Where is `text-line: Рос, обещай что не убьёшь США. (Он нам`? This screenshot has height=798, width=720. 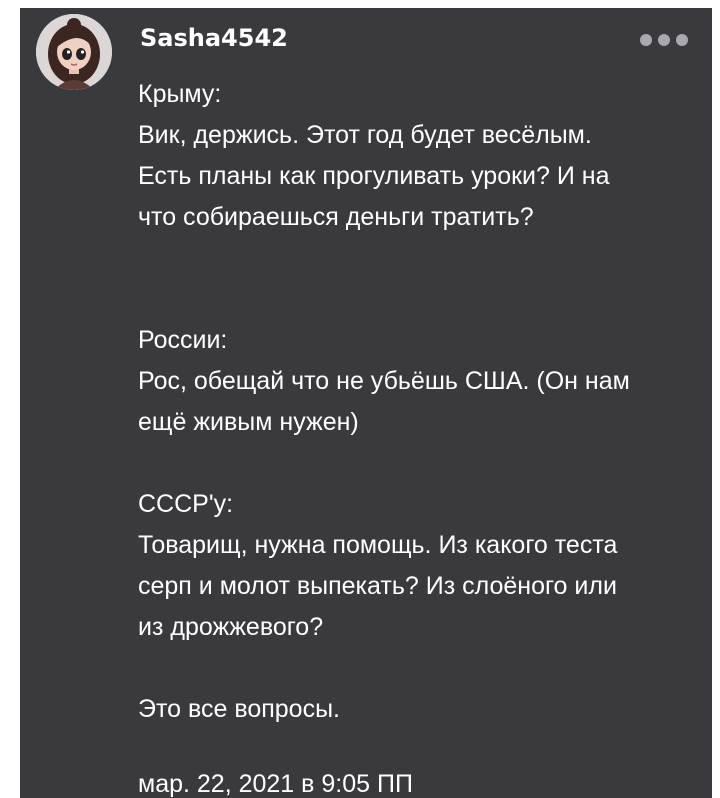 text-line: Рос, обещай что не убьёшь США. (Он нам is located at coordinates (384, 381).